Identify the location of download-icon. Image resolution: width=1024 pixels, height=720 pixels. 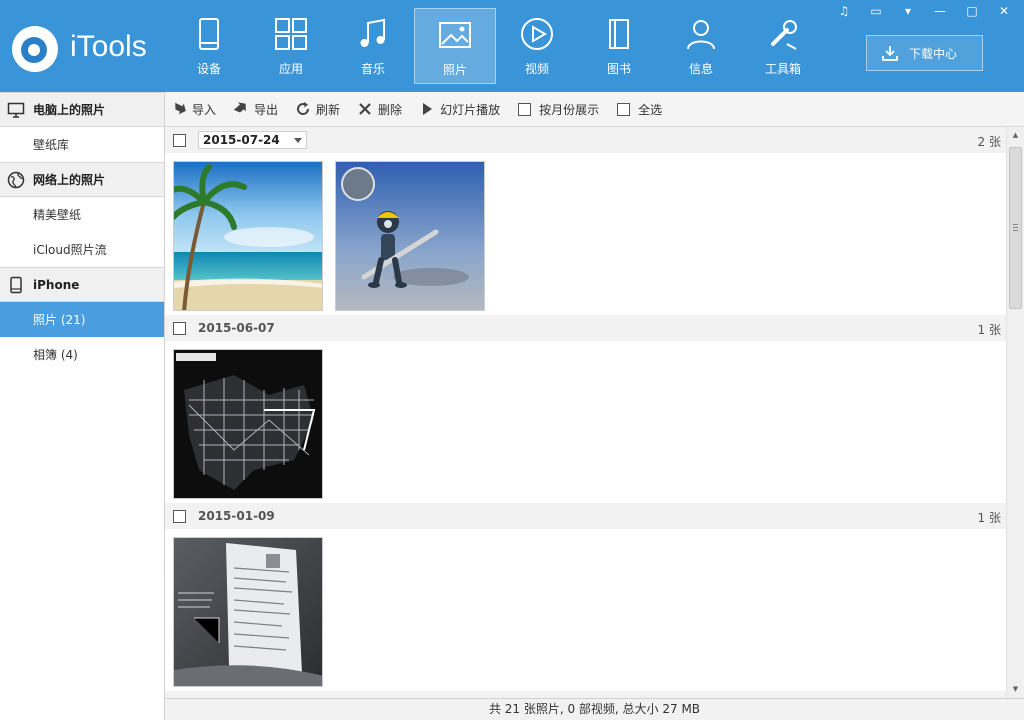
(890, 53).